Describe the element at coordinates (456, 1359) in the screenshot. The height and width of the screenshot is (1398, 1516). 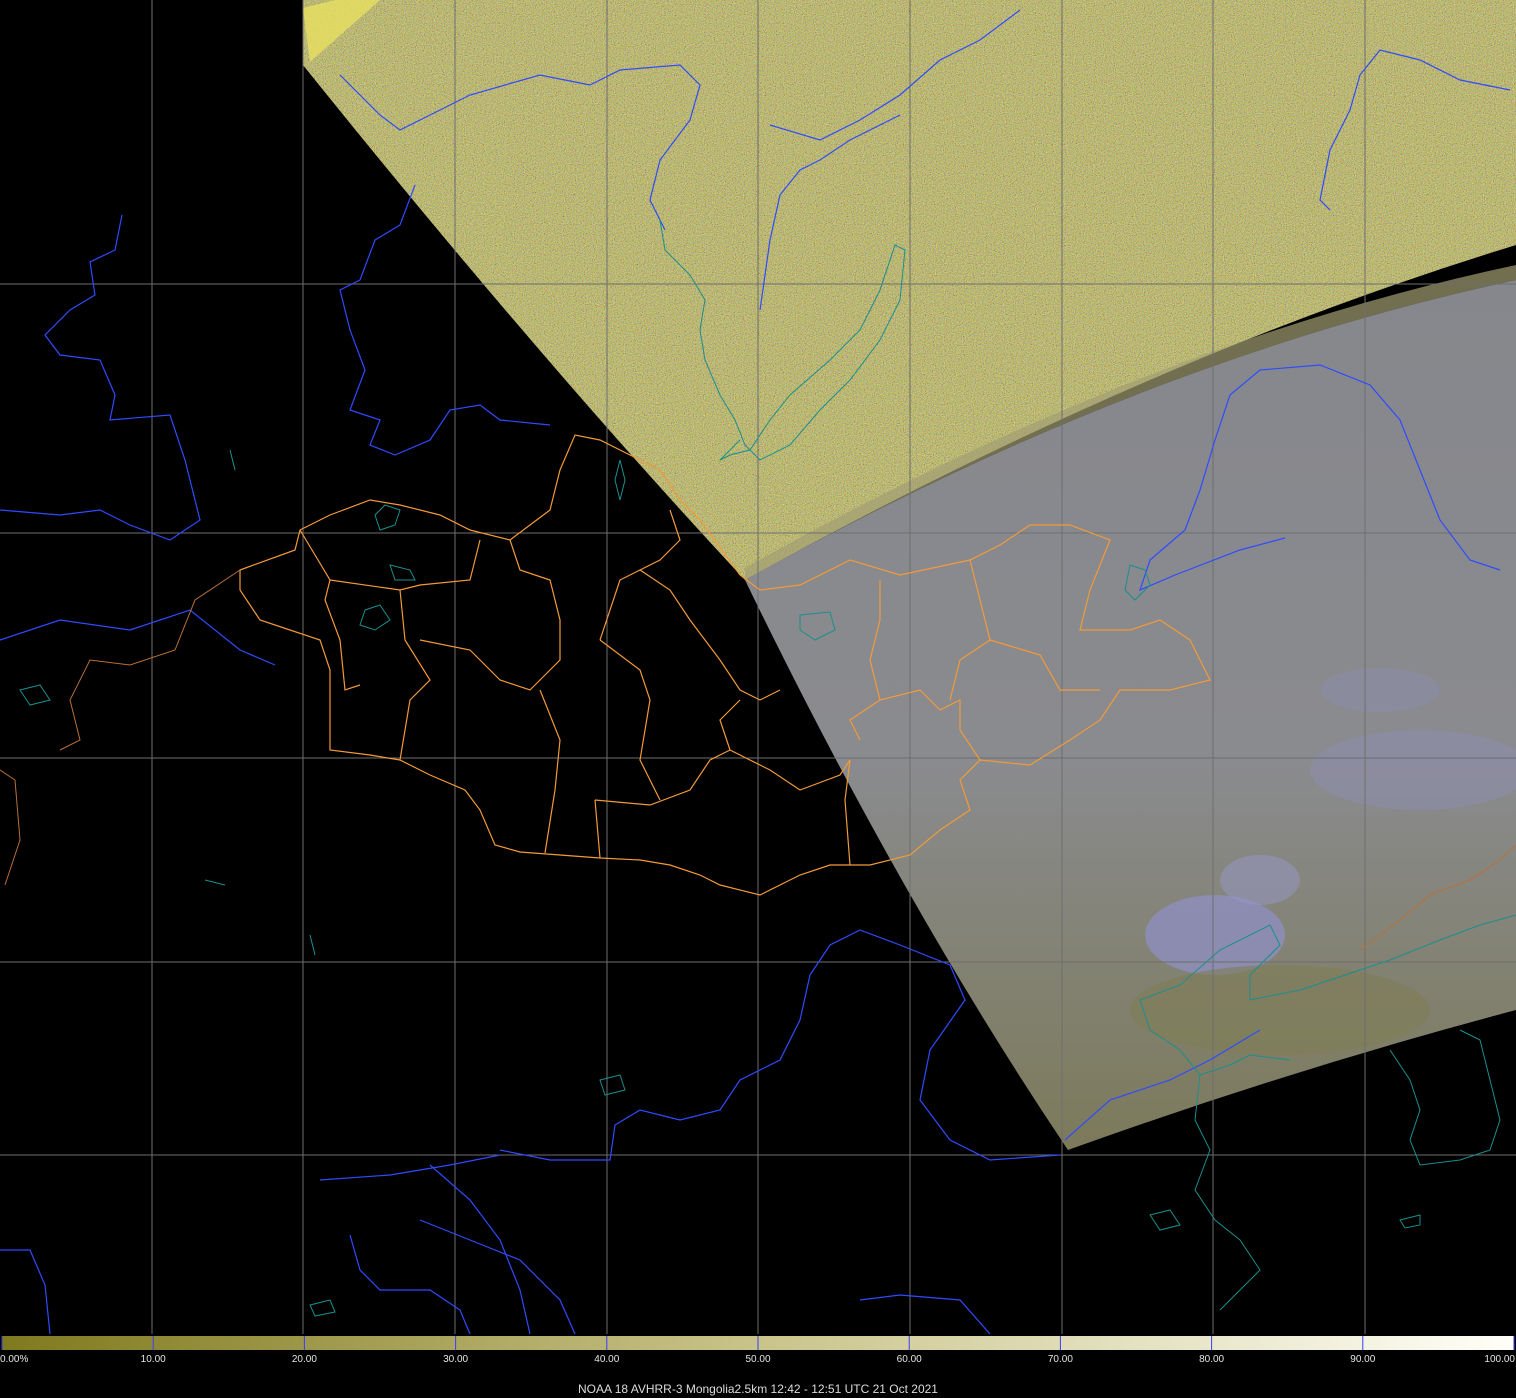
I see `colorbar-tick-label: 30.00` at that location.